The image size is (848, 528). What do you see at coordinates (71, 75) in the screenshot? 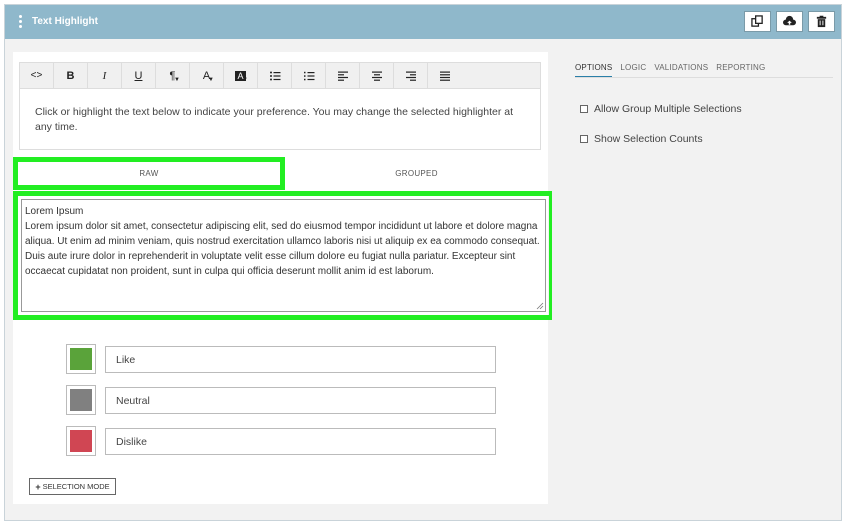
I see `bold-button: B` at bounding box center [71, 75].